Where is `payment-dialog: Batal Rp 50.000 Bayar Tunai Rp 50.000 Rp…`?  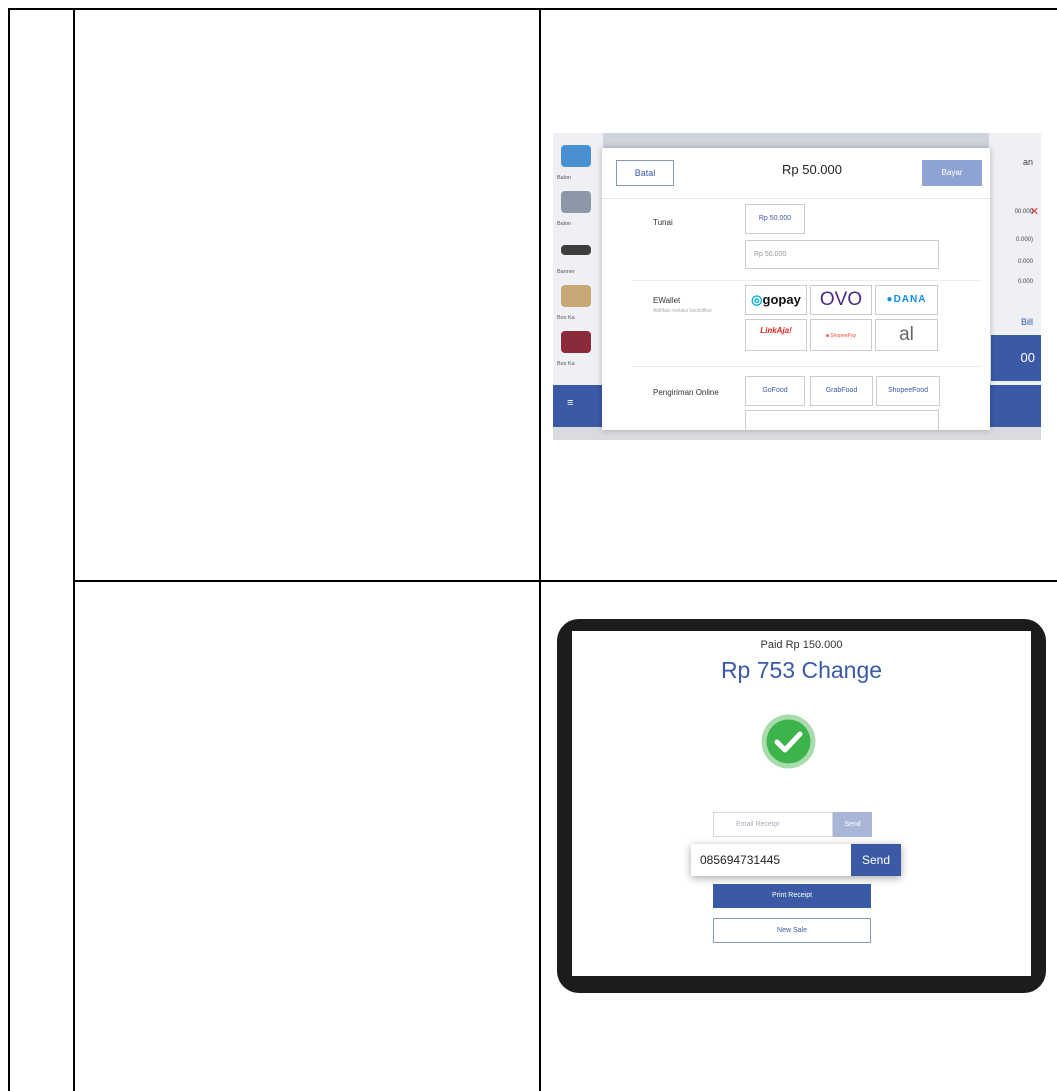
payment-dialog: Batal Rp 50.000 Bayar Tunai Rp 50.000 Rp… is located at coordinates (796, 289).